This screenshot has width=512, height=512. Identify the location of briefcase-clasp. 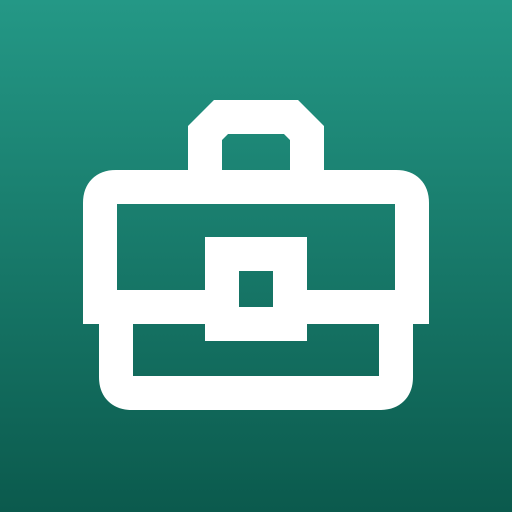
(256, 289).